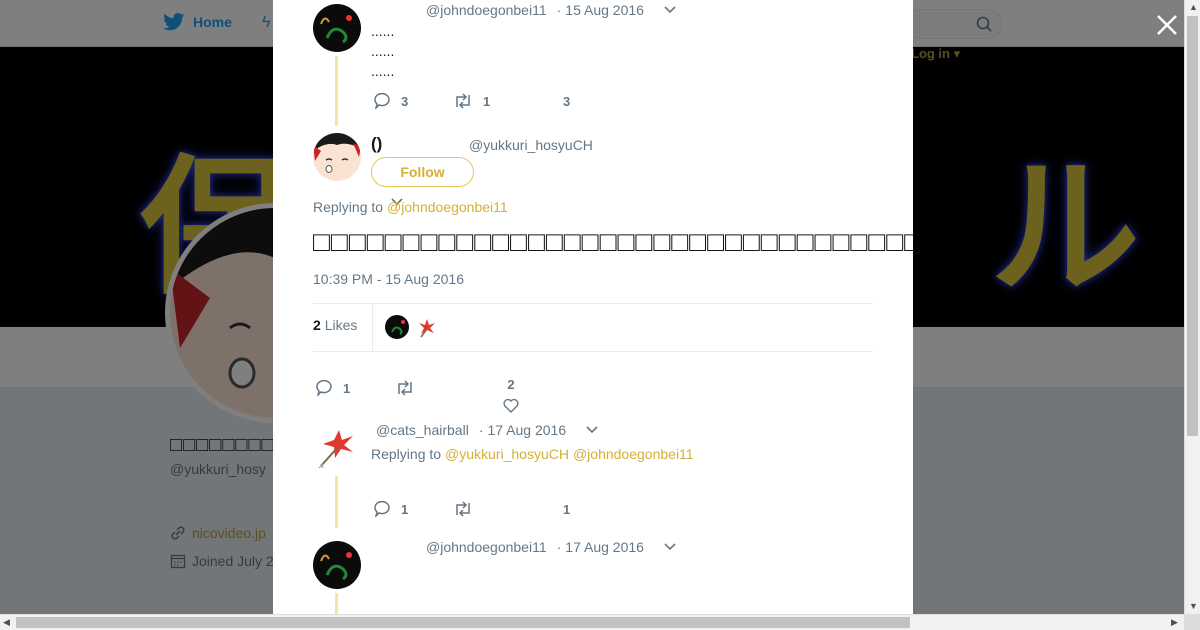  Describe the element at coordinates (551, 10) in the screenshot. I see `tweet-header: @johndoegonbei11 · 15 Aug 2016` at that location.